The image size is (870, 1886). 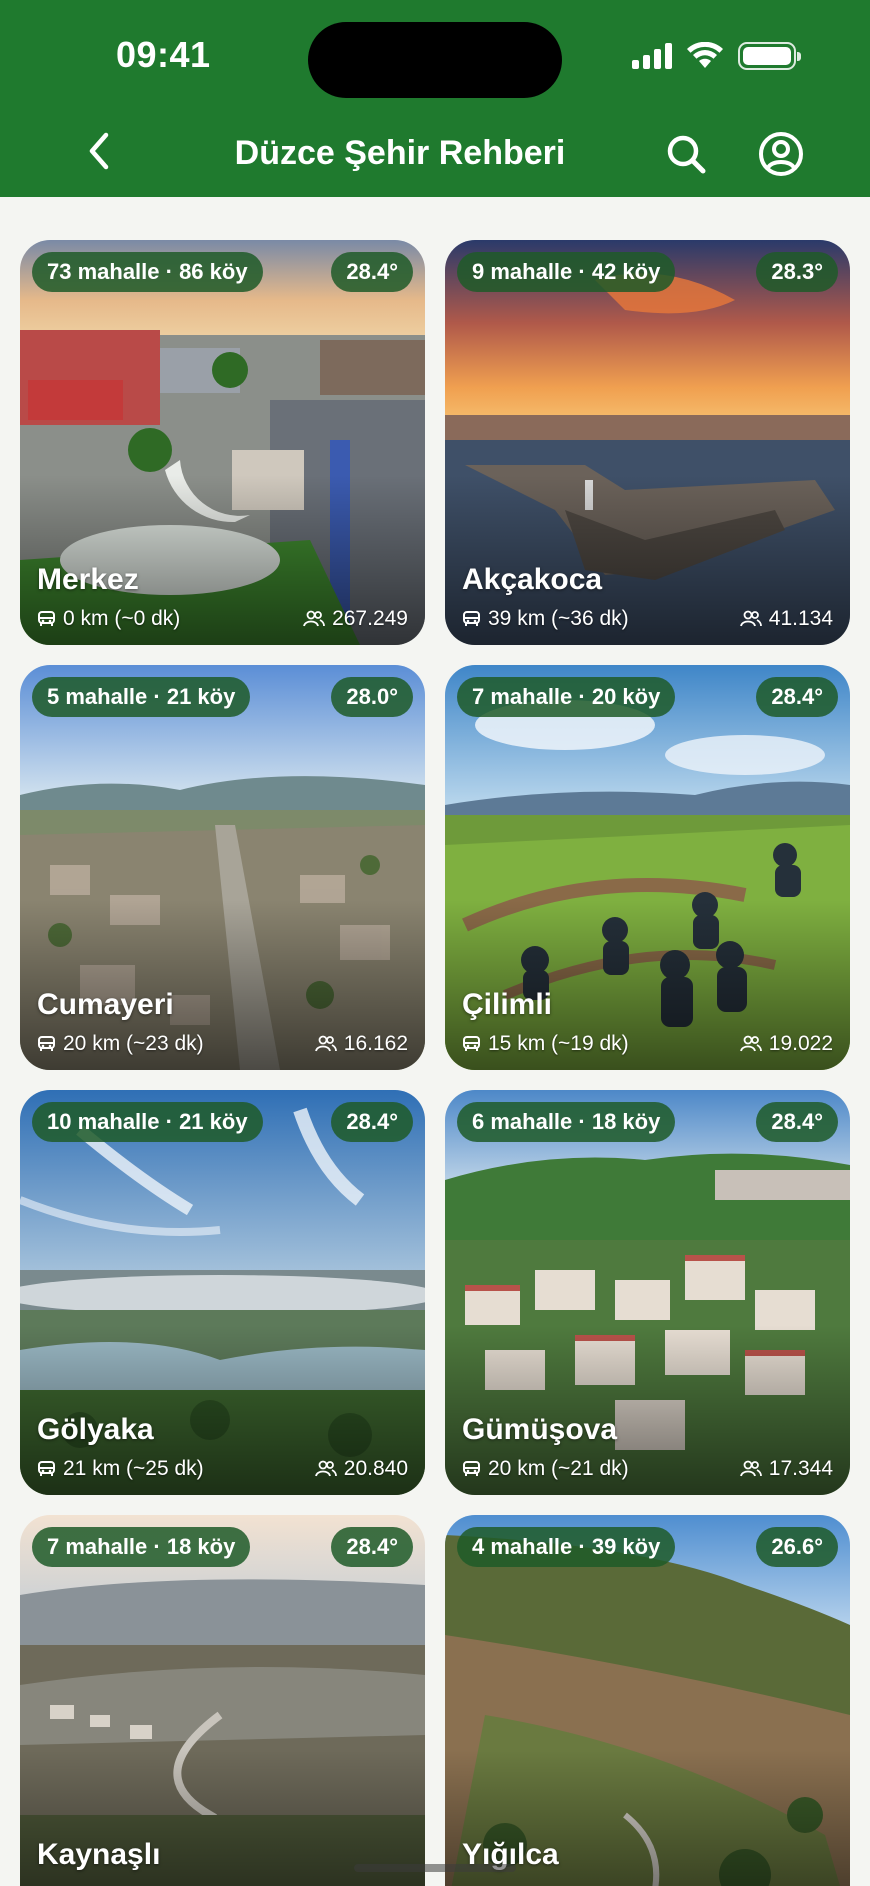 I want to click on neighborhood-count-badge: 7 mahalle · 18 köy, so click(x=141, y=1547).